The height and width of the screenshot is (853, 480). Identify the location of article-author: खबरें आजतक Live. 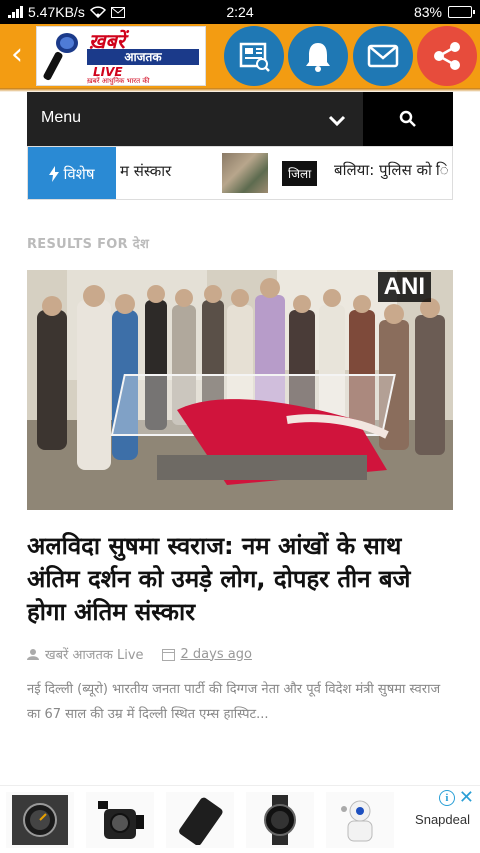
(94, 654).